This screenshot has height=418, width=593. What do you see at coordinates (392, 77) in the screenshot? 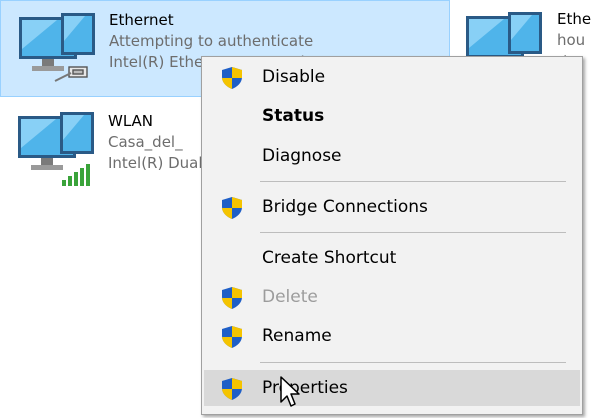
I see `menu-item-disable: Disable` at bounding box center [392, 77].